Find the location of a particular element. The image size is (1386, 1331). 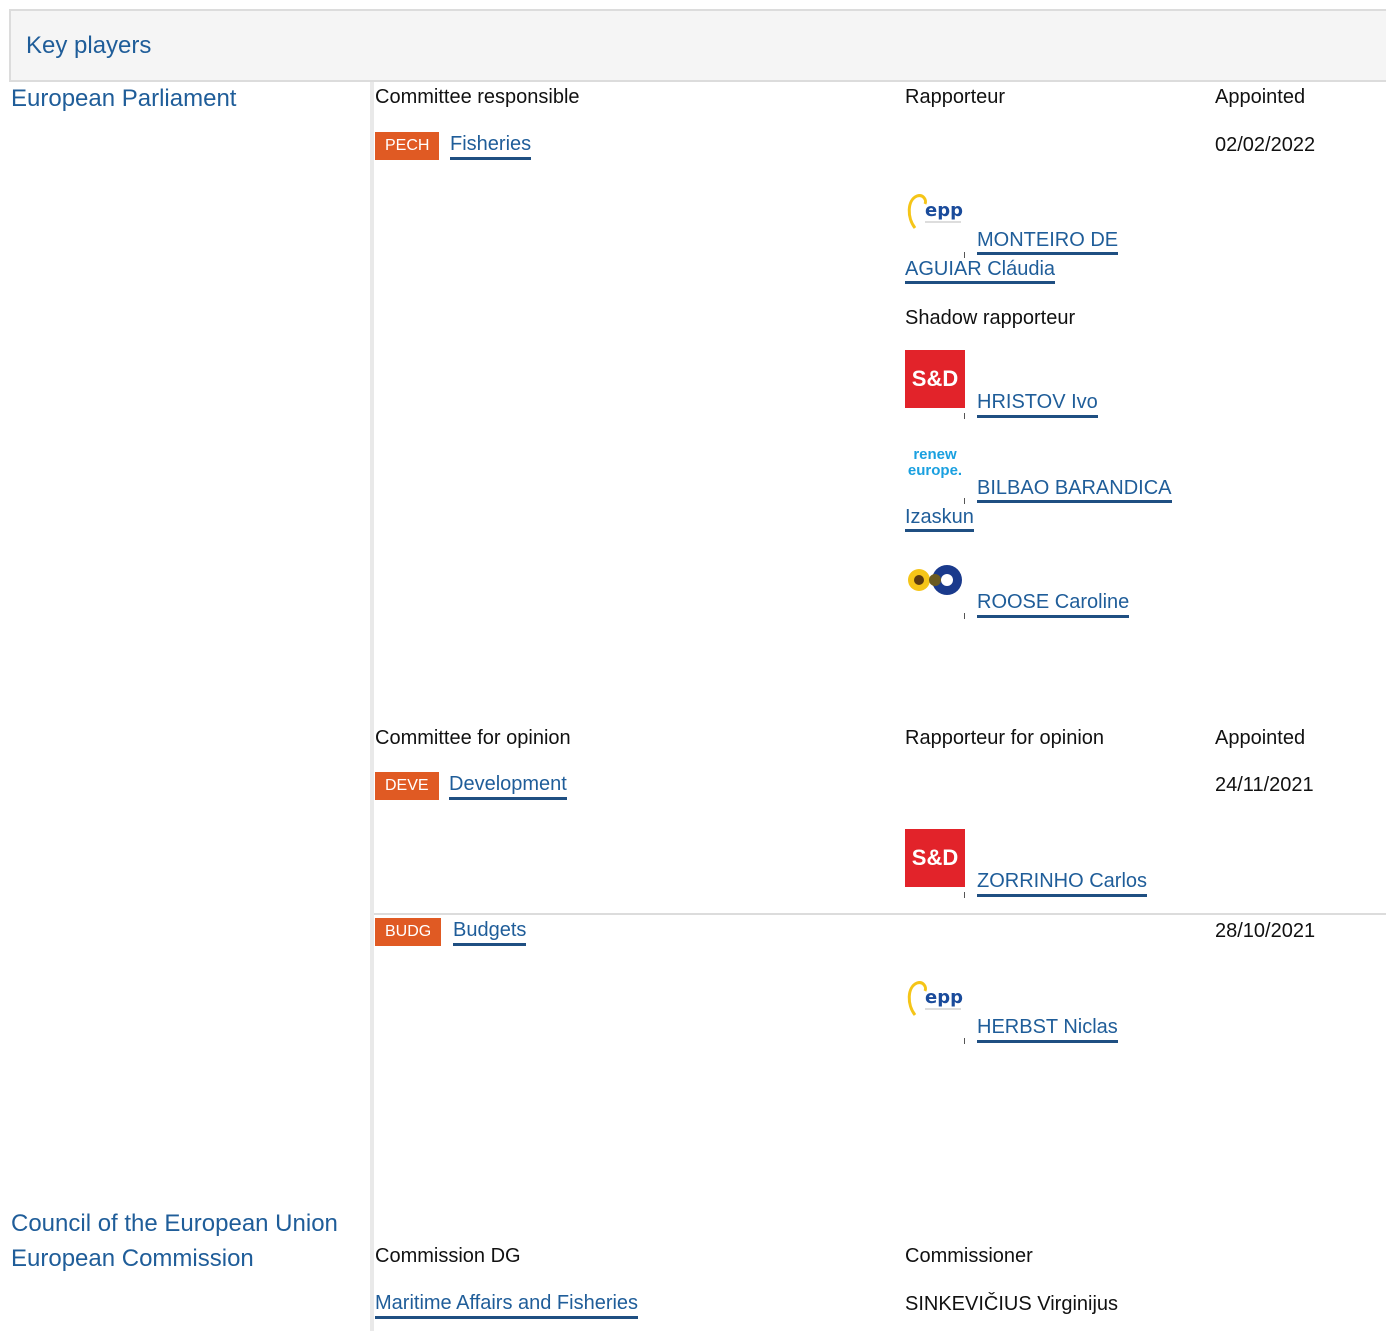

rapporteur-header: Rapporteur is located at coordinates (955, 97).